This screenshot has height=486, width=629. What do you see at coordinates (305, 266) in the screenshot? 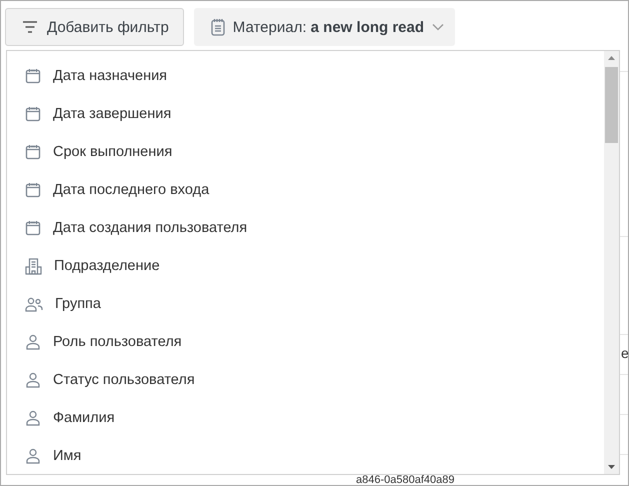
I see `menu-item: Подразделение` at bounding box center [305, 266].